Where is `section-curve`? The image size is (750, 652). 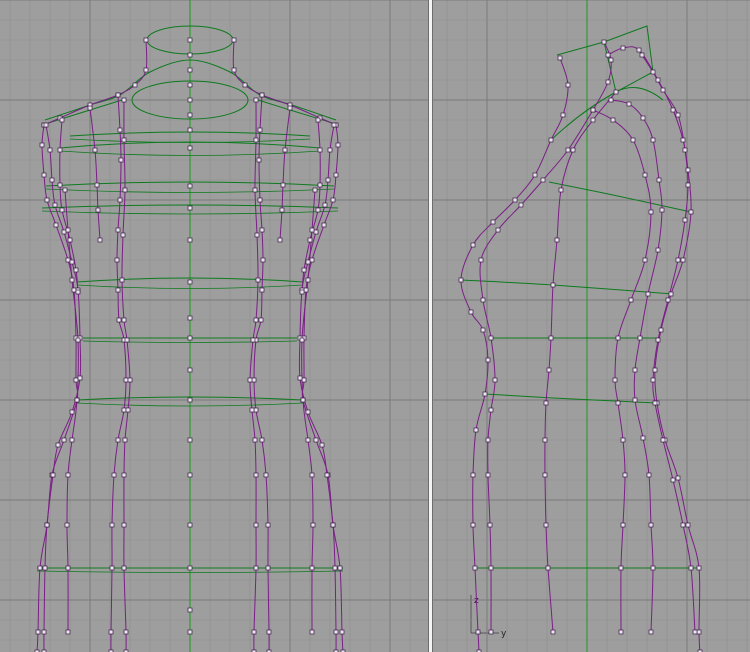 section-curve is located at coordinates (620, 197).